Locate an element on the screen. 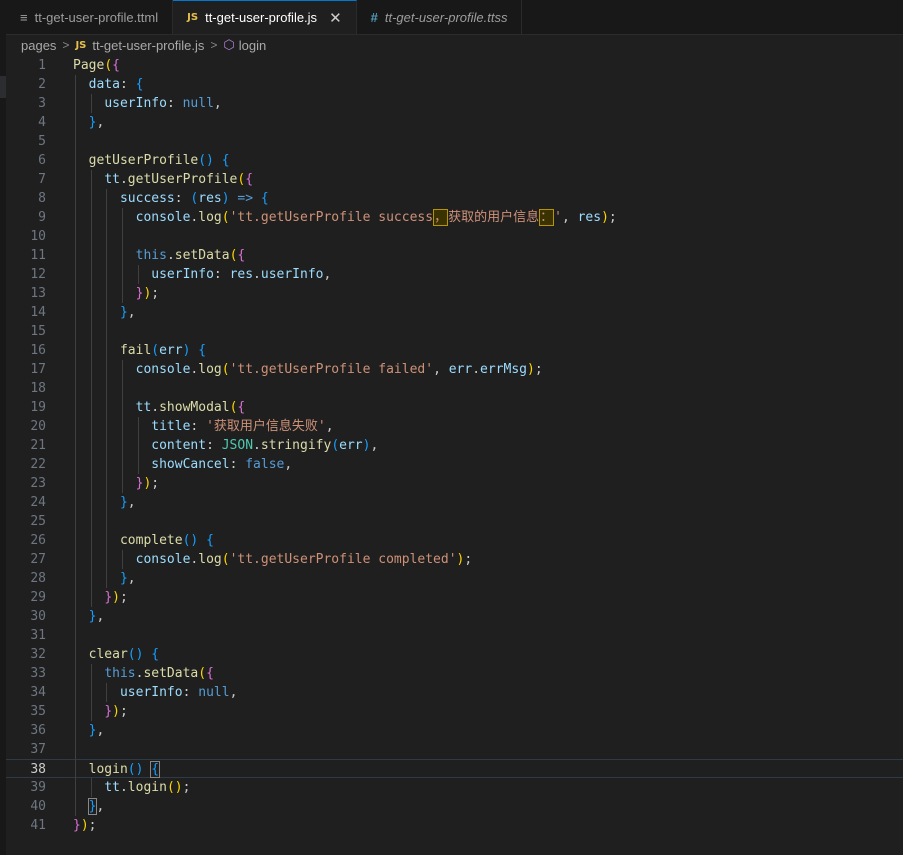 The width and height of the screenshot is (903, 855). line-number: 23 is located at coordinates (38, 483).